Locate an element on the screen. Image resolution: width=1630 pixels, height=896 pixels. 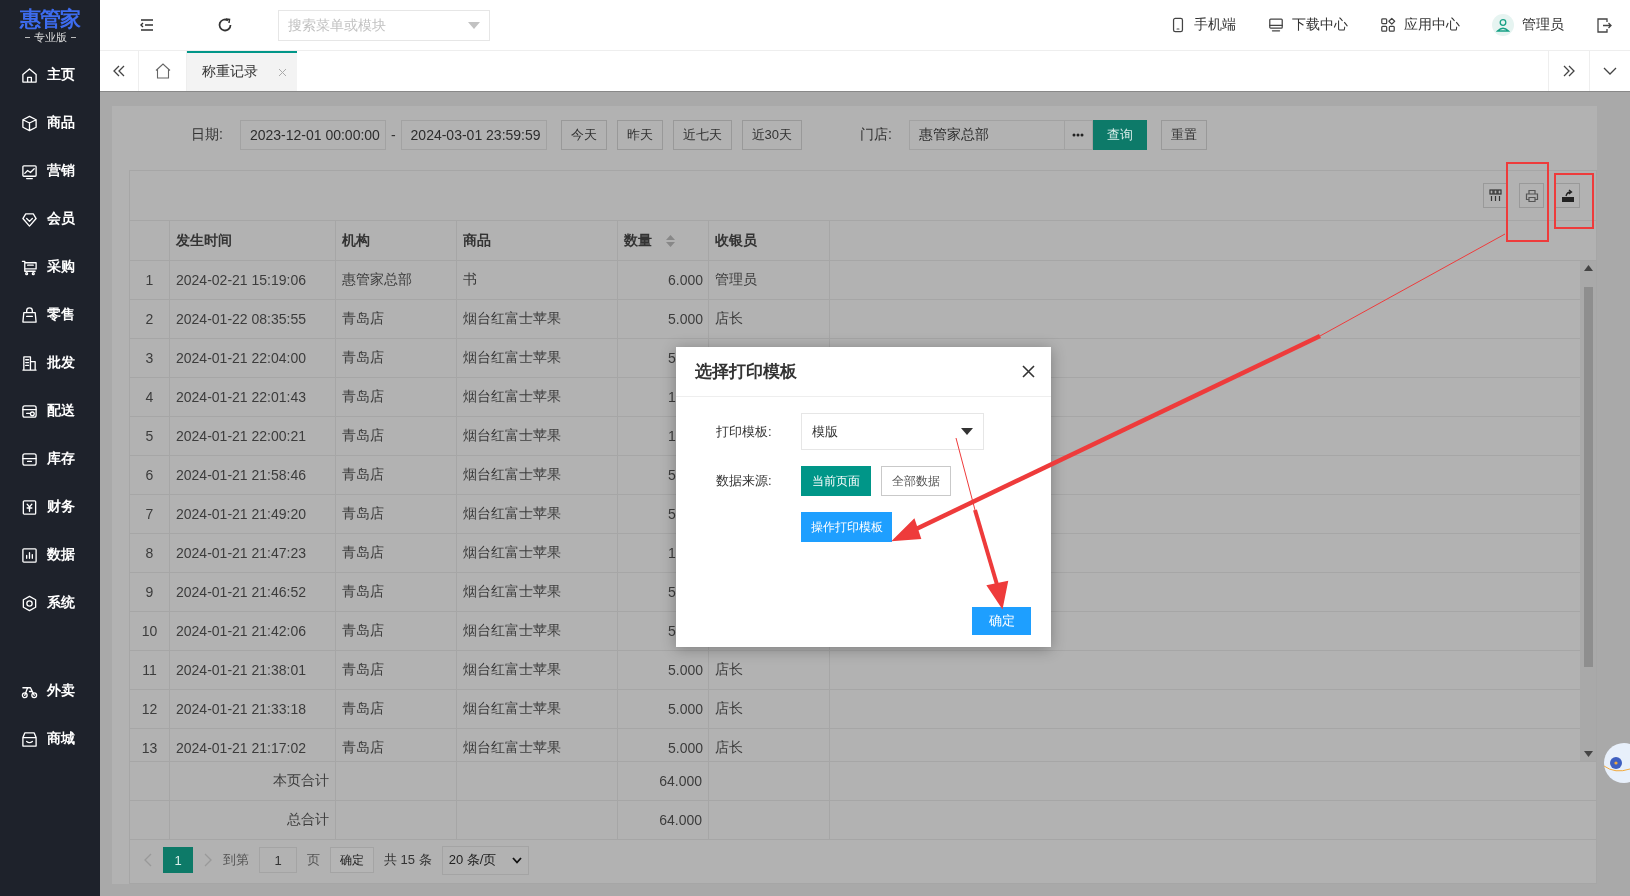
table-cell: 2024-01-21 21:46:52 is located at coordinates (253, 592).